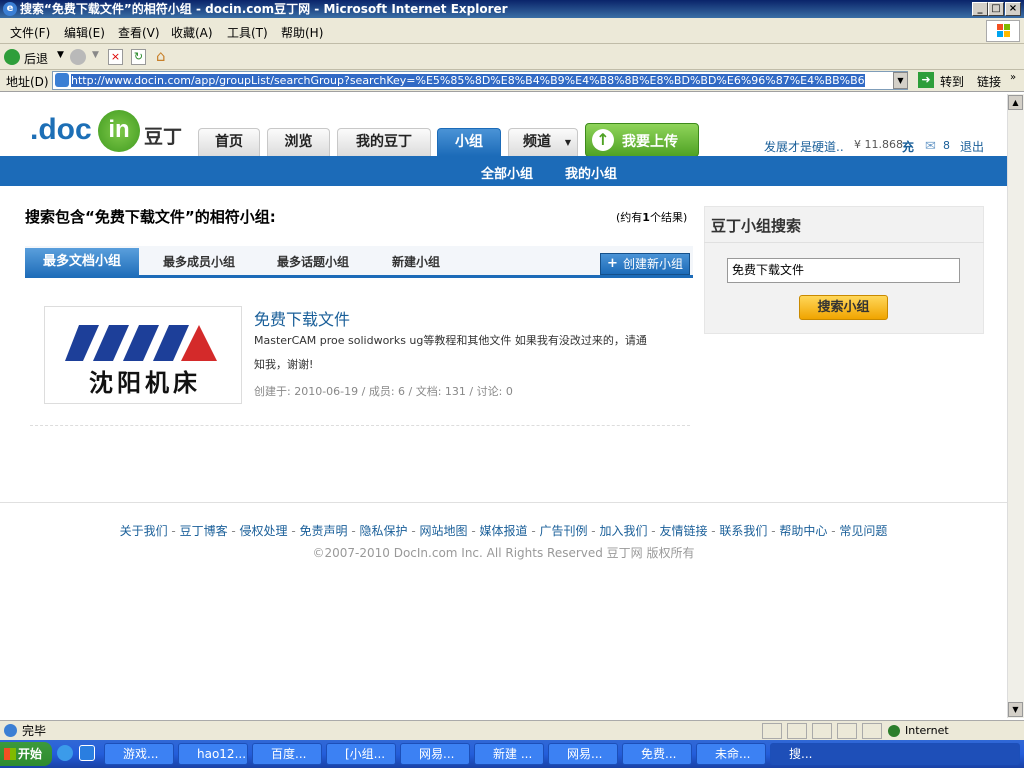 The height and width of the screenshot is (768, 1024). What do you see at coordinates (567, 142) in the screenshot?
I see `chevron-down-icon: ▼` at bounding box center [567, 142].